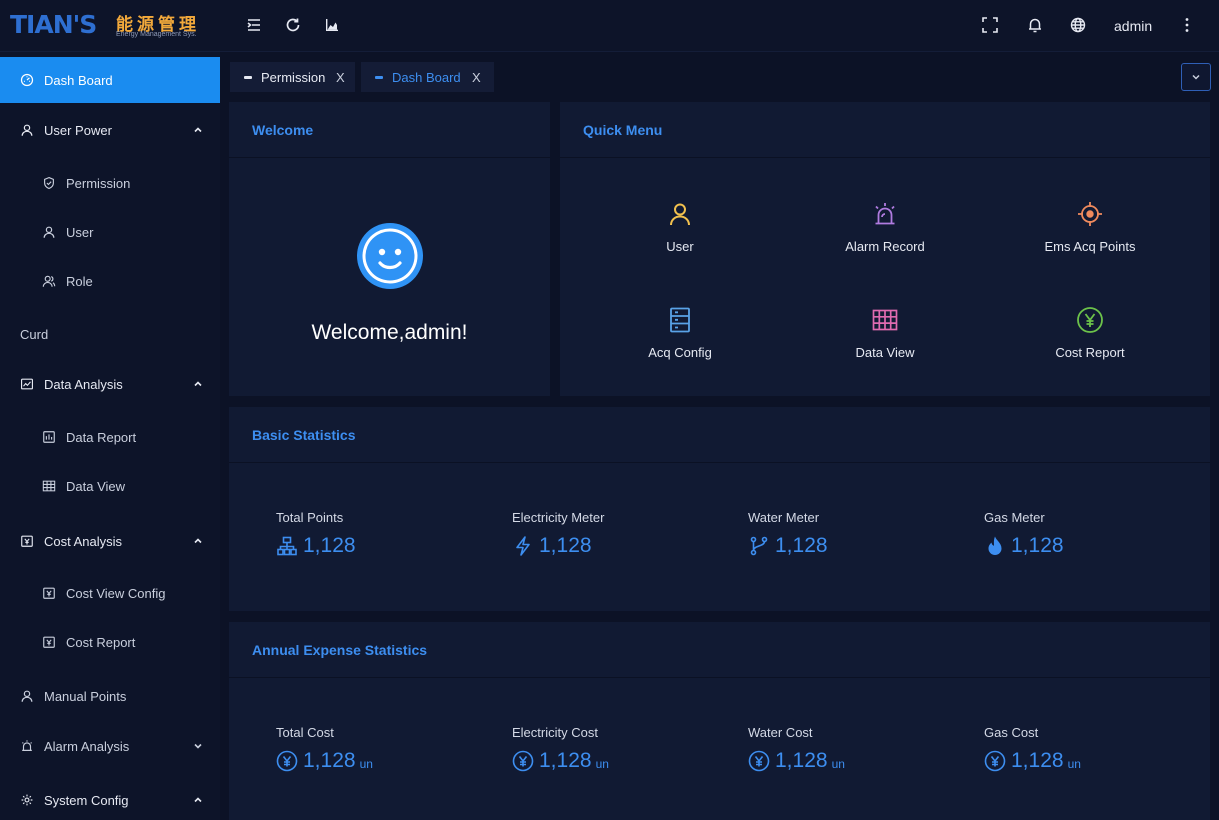  I want to click on stat-label: Gas Cost, so click(1011, 732).